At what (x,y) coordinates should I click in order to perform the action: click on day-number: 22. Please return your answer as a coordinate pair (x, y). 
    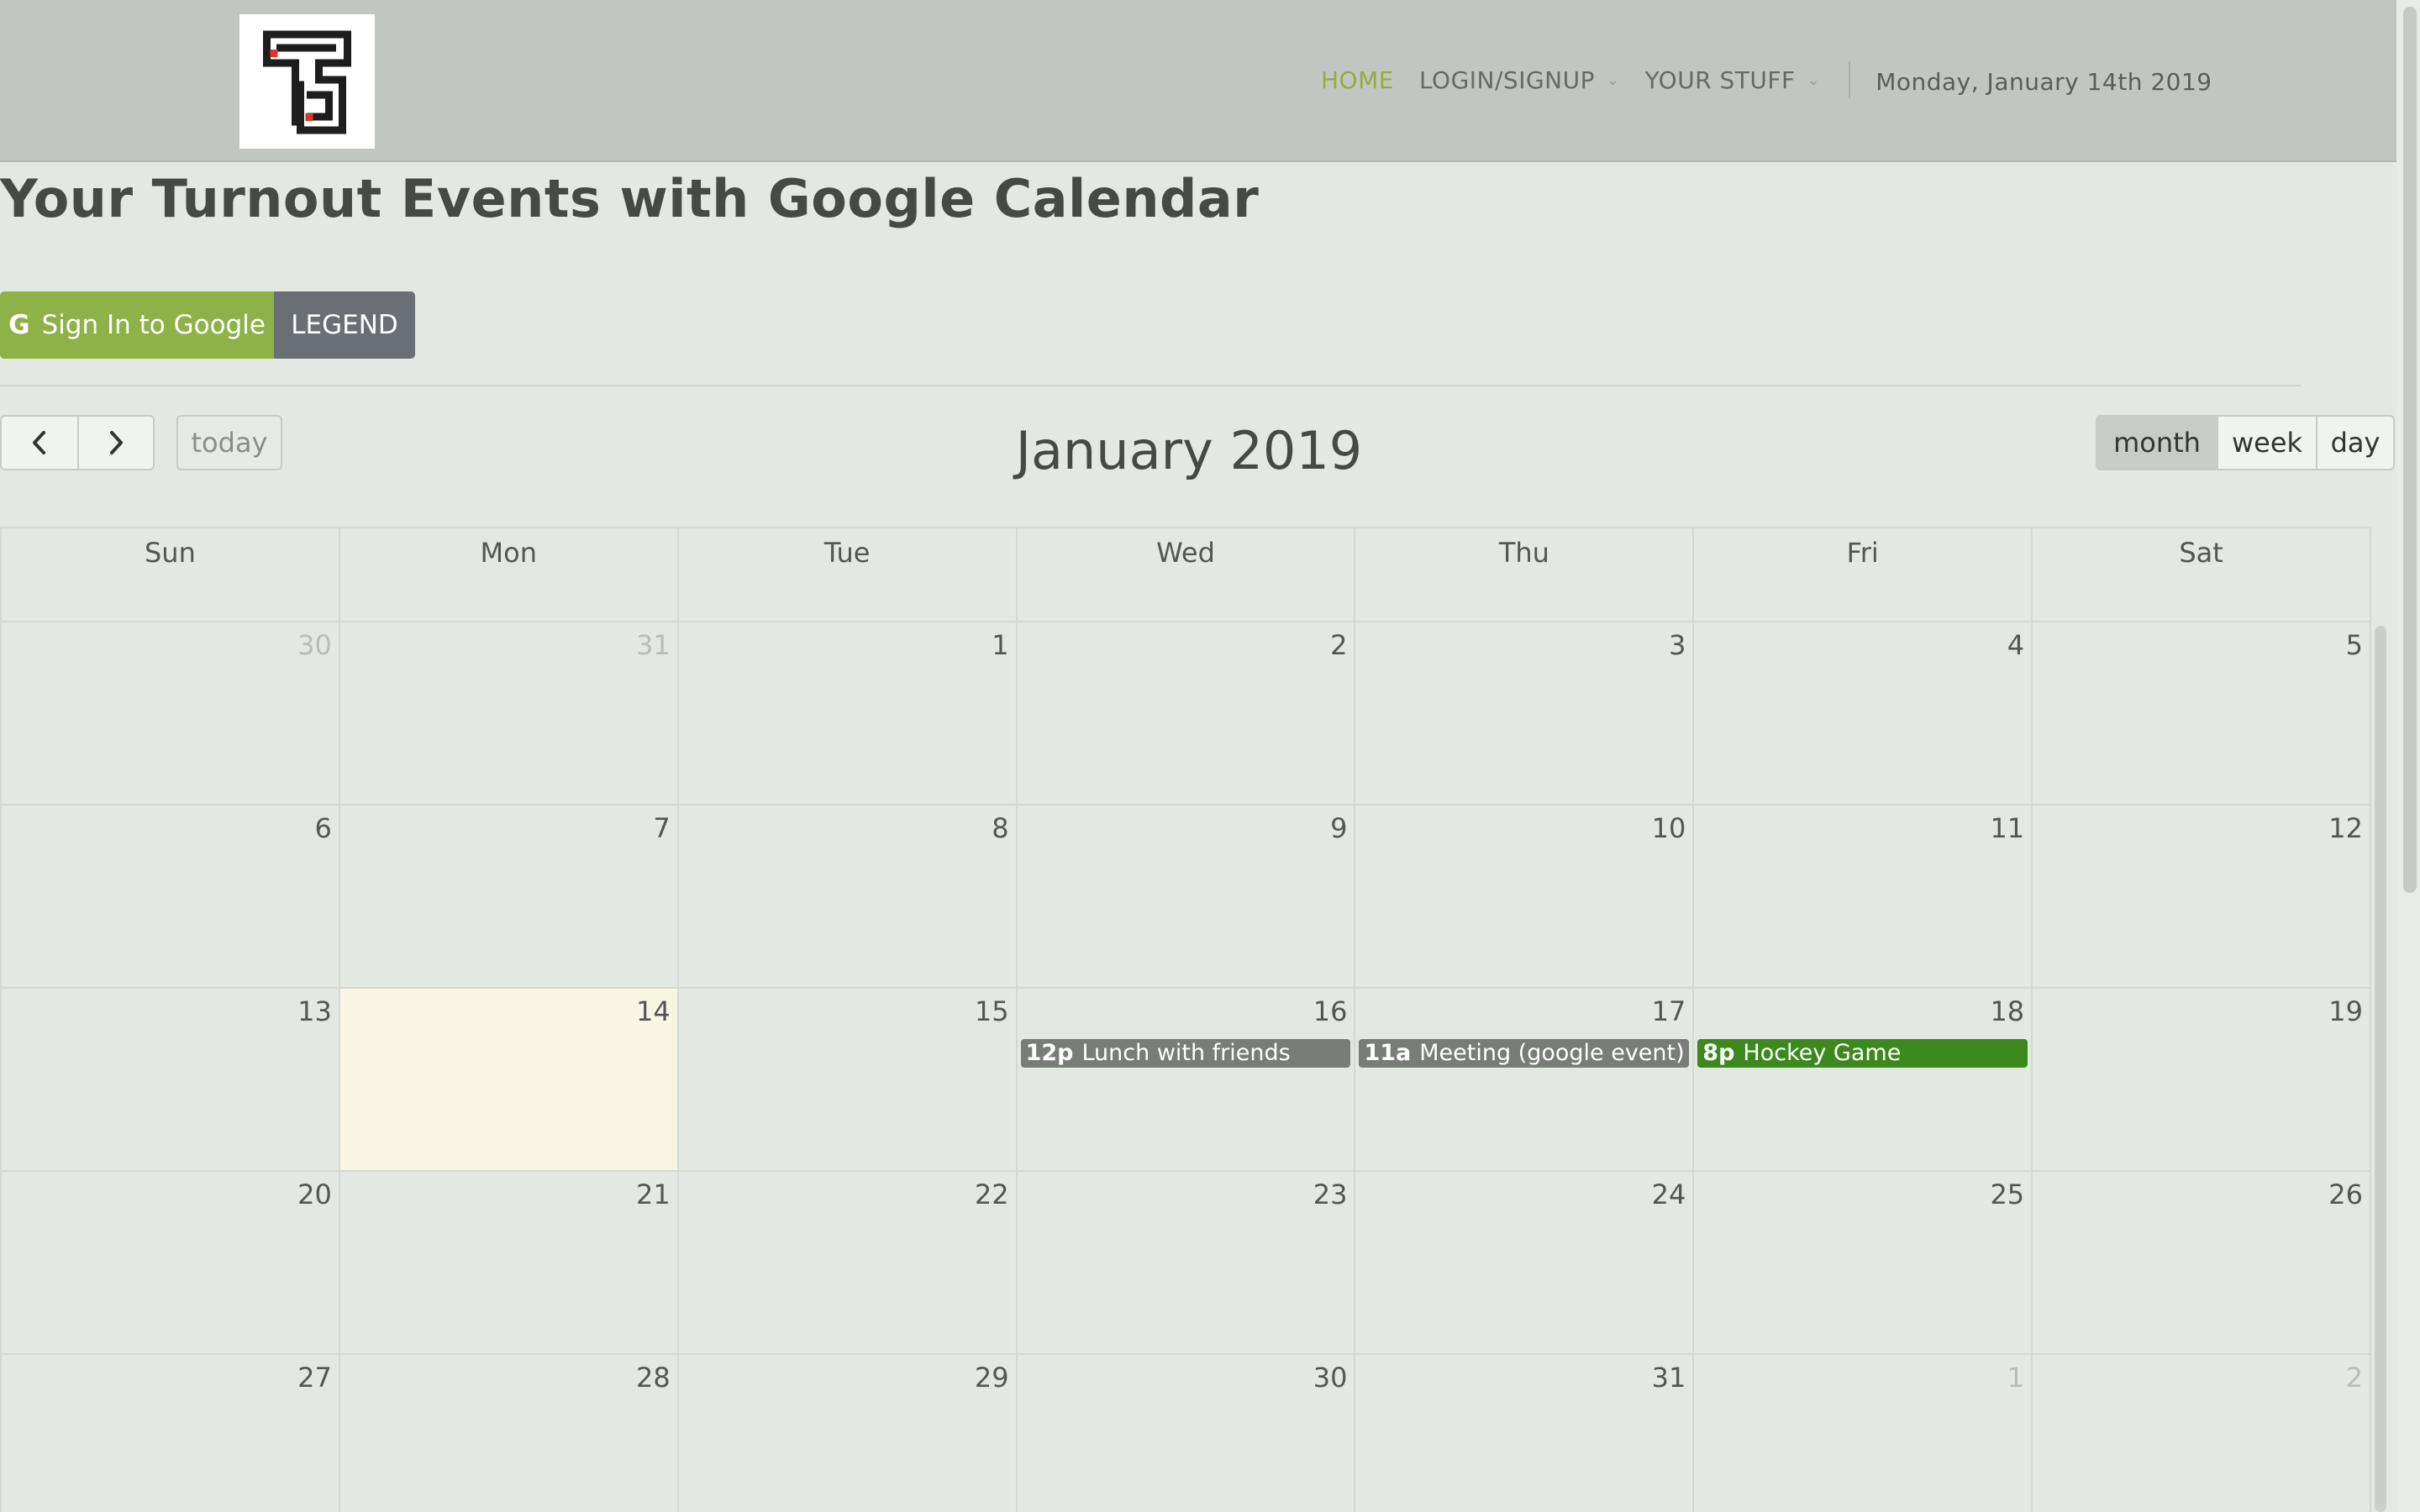
    Looking at the image, I should click on (992, 1194).